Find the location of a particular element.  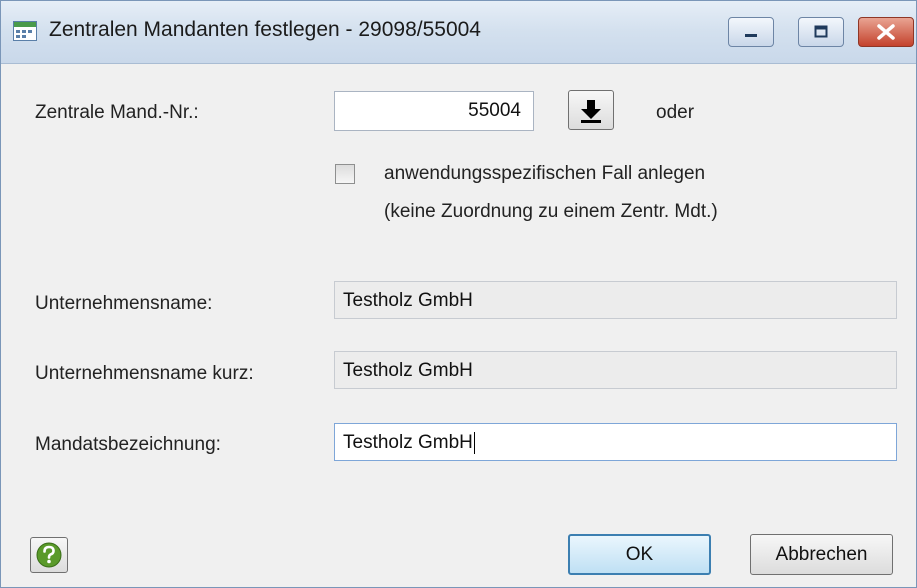

anwendungsspezifisch-checkbox is located at coordinates (345, 174).